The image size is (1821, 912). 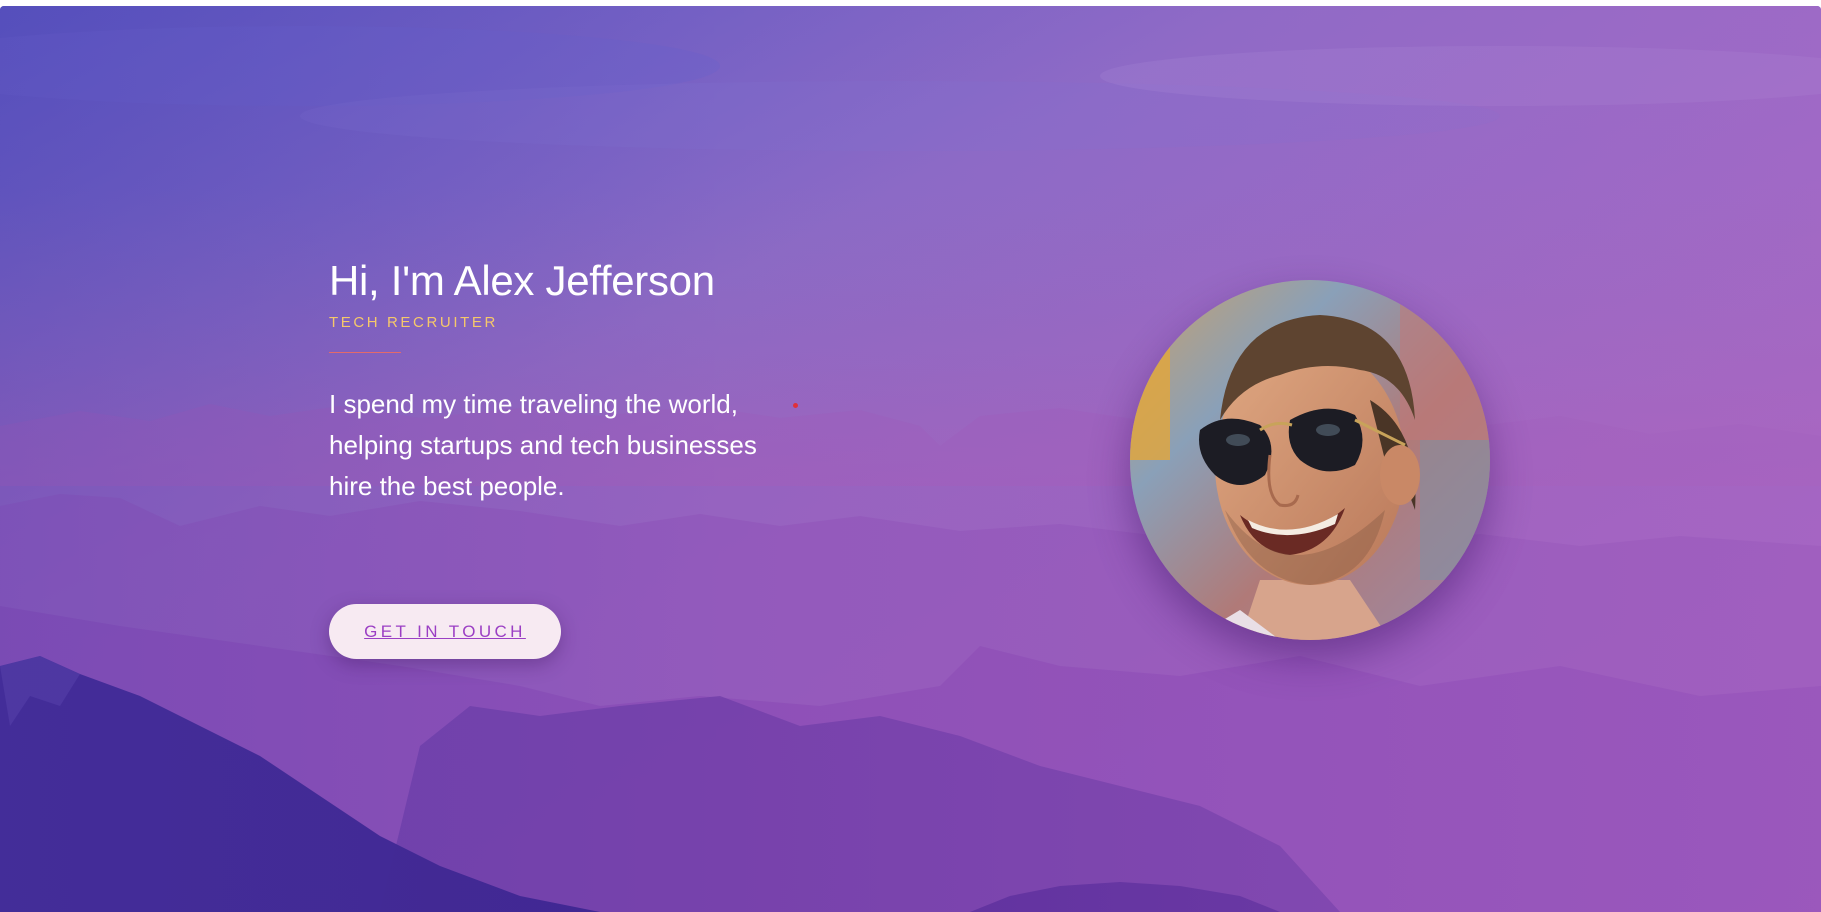 I want to click on get-in-touch-button: GET IN TOUCH, so click(x=445, y=631).